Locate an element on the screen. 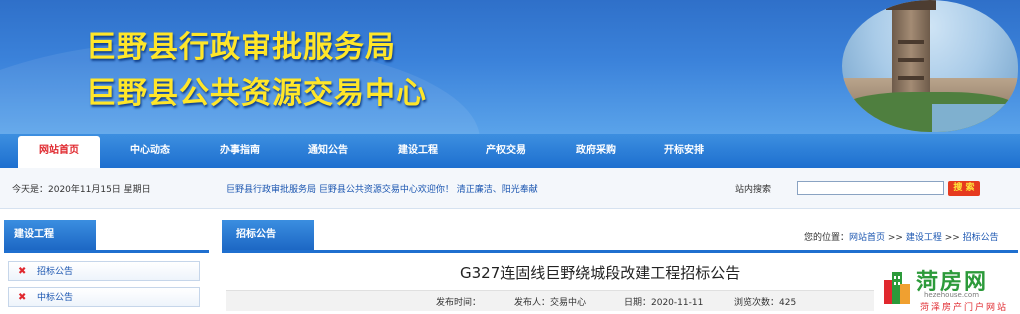 The image size is (1020, 314). nav-item-construction: 建设工程 is located at coordinates (418, 151).